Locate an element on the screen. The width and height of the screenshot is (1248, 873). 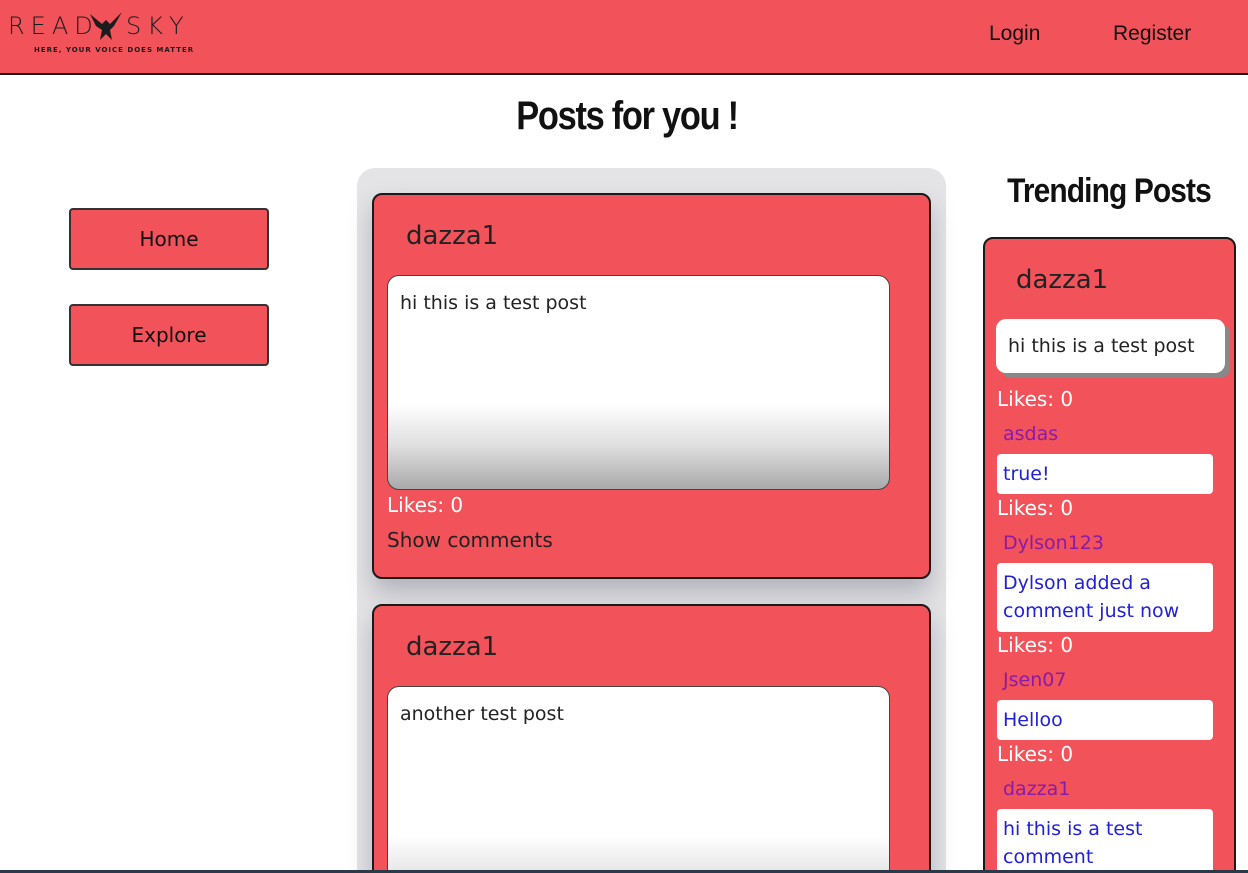
post-body: another test post is located at coordinates (638, 779).